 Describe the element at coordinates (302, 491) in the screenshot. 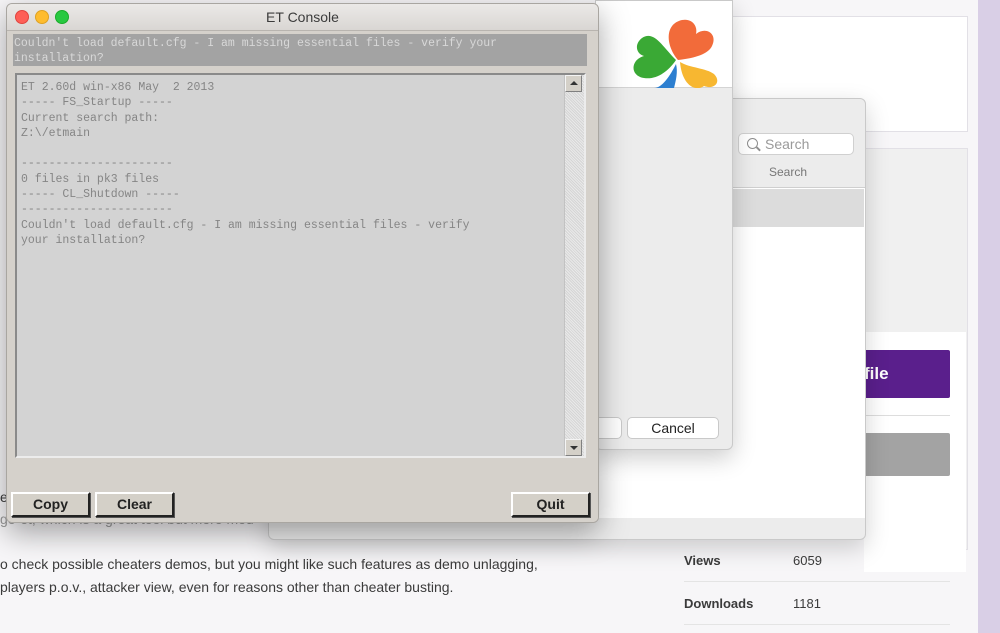

I see `console-button-bar: Copy Clear Quit` at that location.